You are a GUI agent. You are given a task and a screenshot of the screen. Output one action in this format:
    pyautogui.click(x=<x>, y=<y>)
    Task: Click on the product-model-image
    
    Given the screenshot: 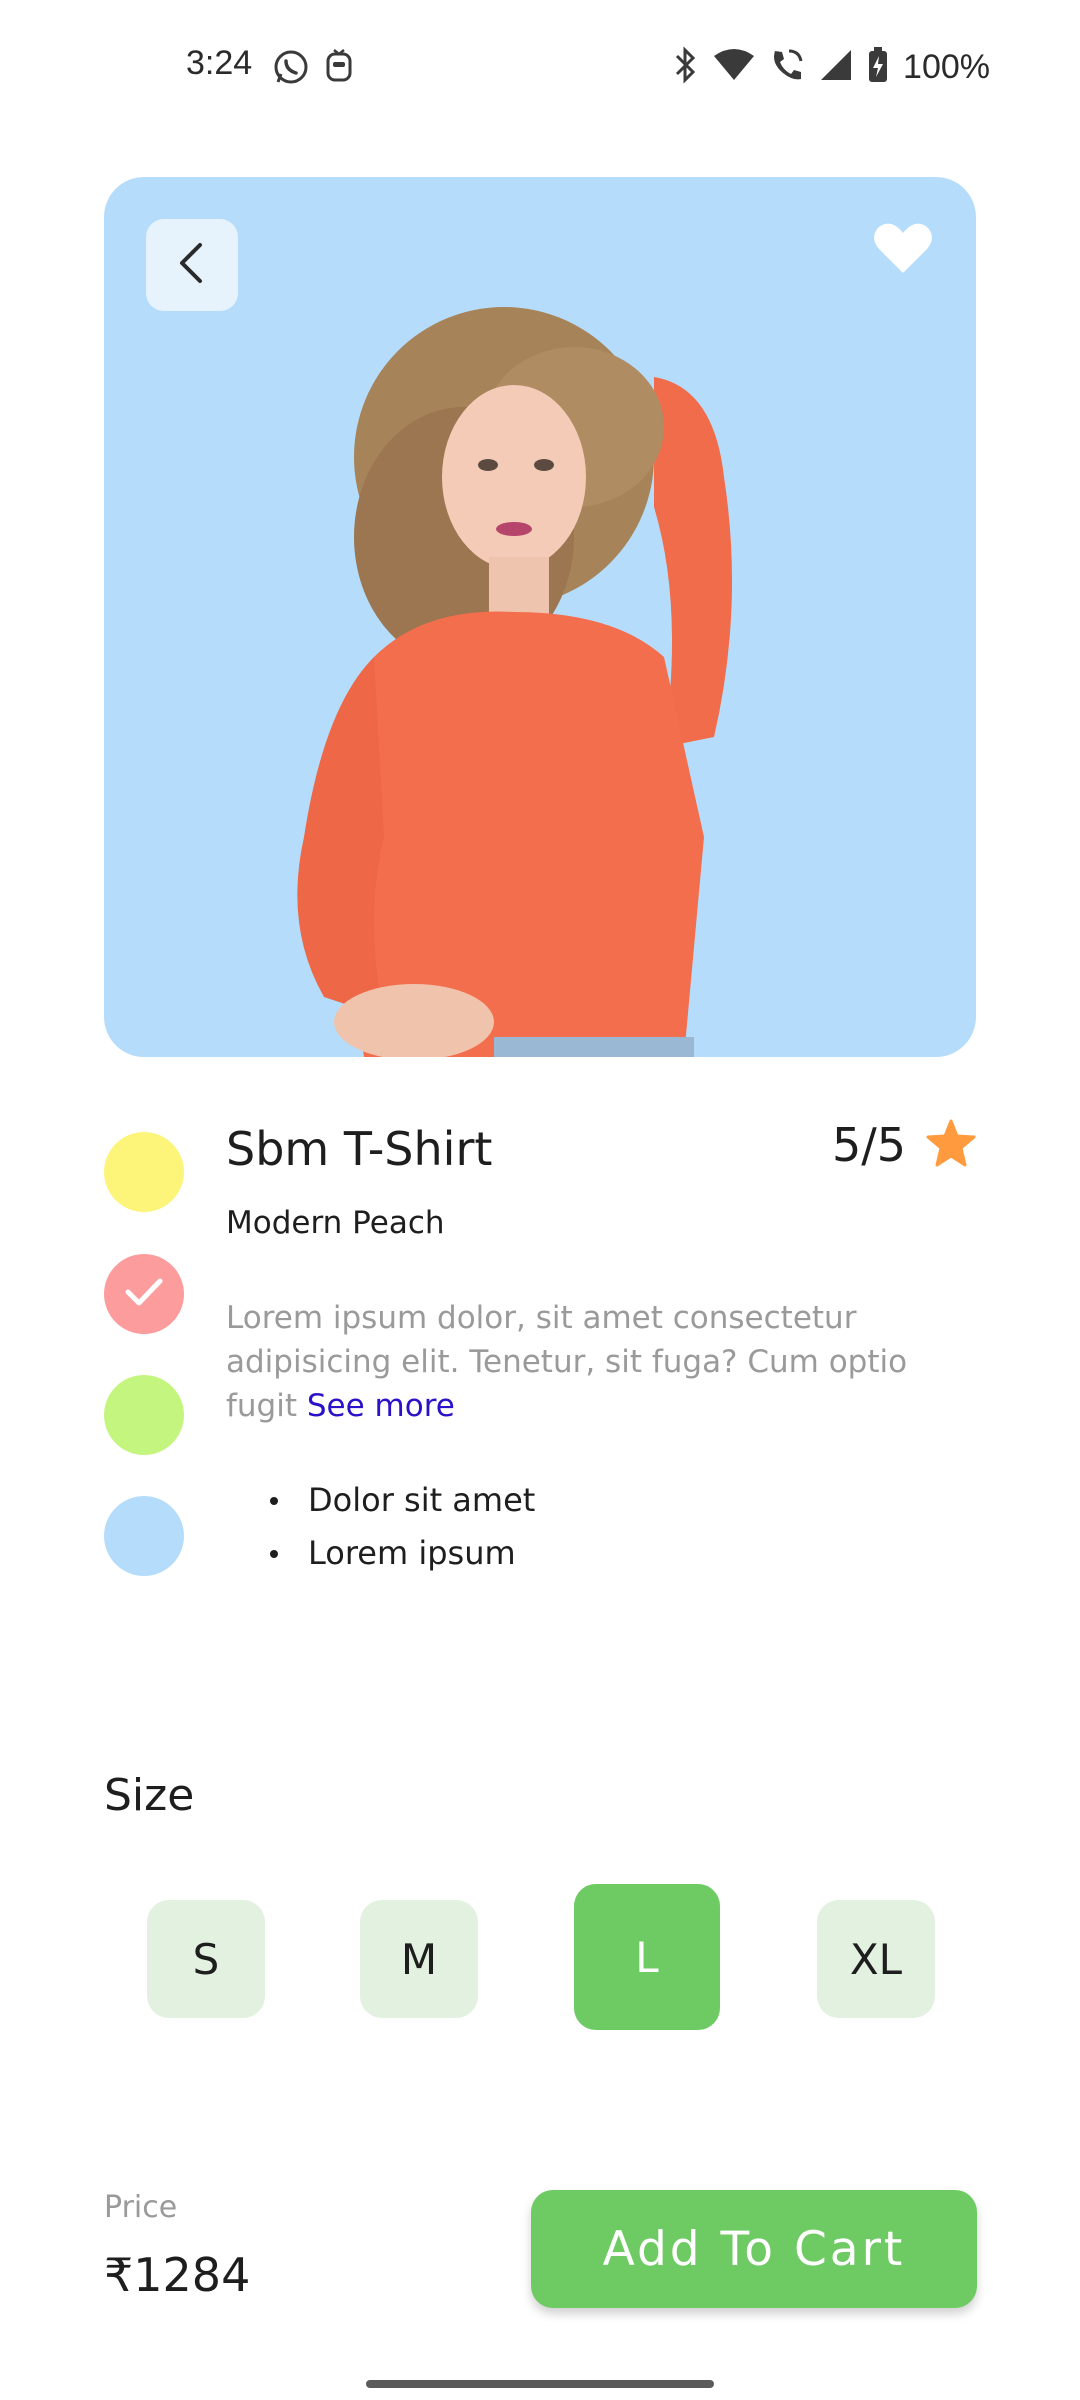 What is the action you would take?
    pyautogui.click(x=514, y=682)
    